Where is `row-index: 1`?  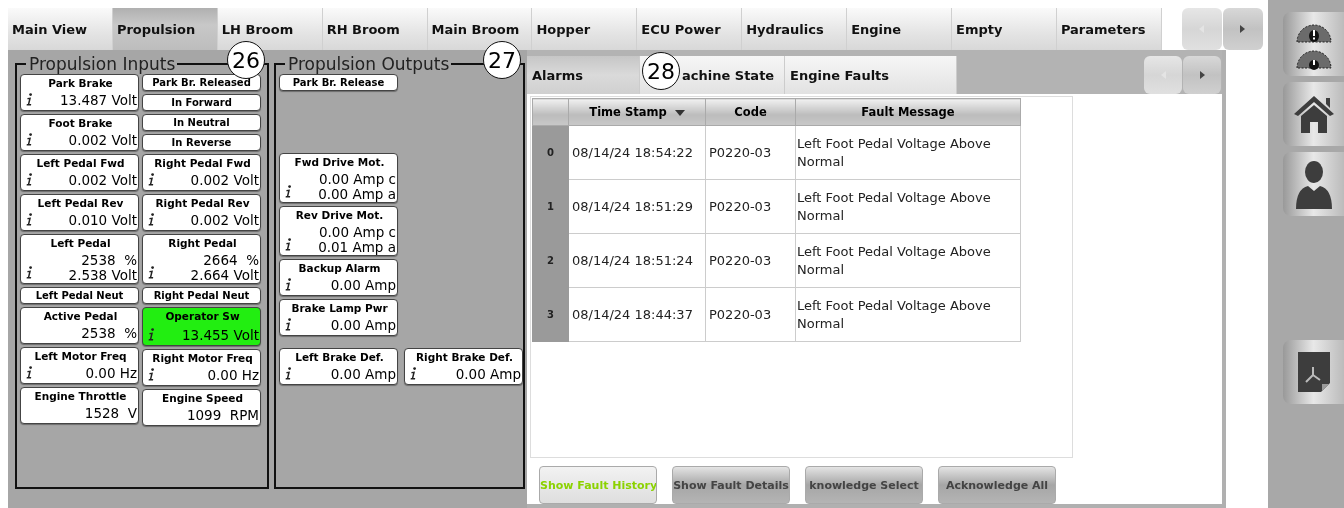 row-index: 1 is located at coordinates (550, 206).